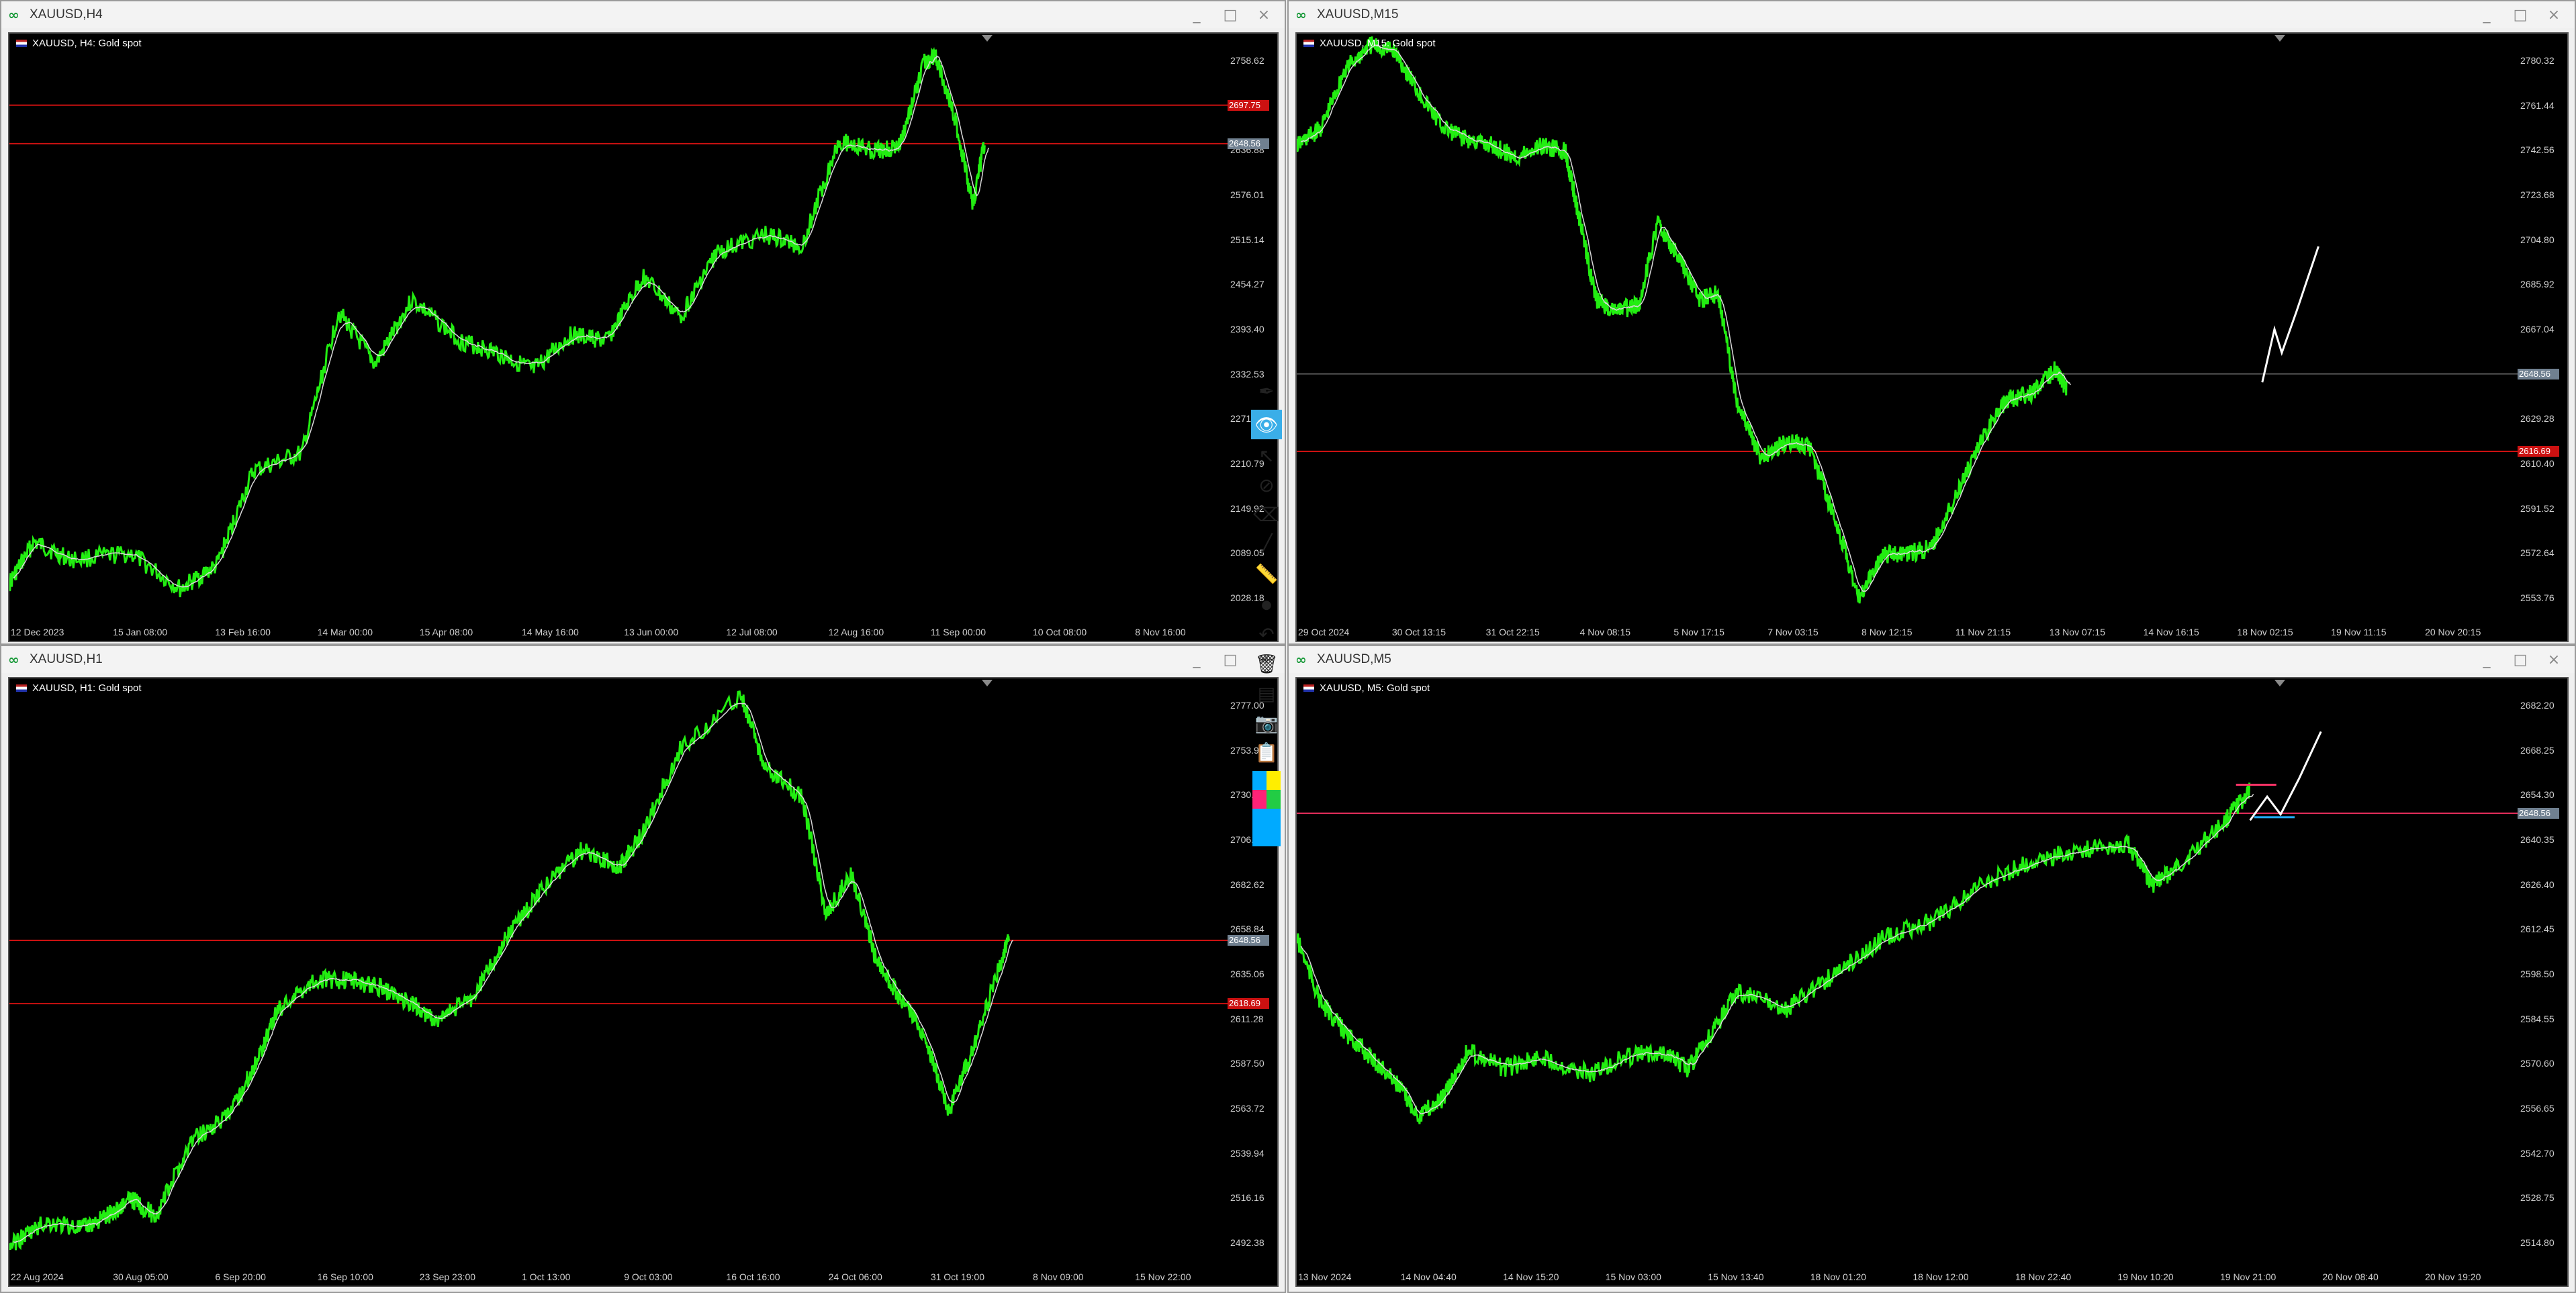 This screenshot has height=1293, width=2576. What do you see at coordinates (2537, 1063) in the screenshot?
I see `price-axis-label: 2570.60` at bounding box center [2537, 1063].